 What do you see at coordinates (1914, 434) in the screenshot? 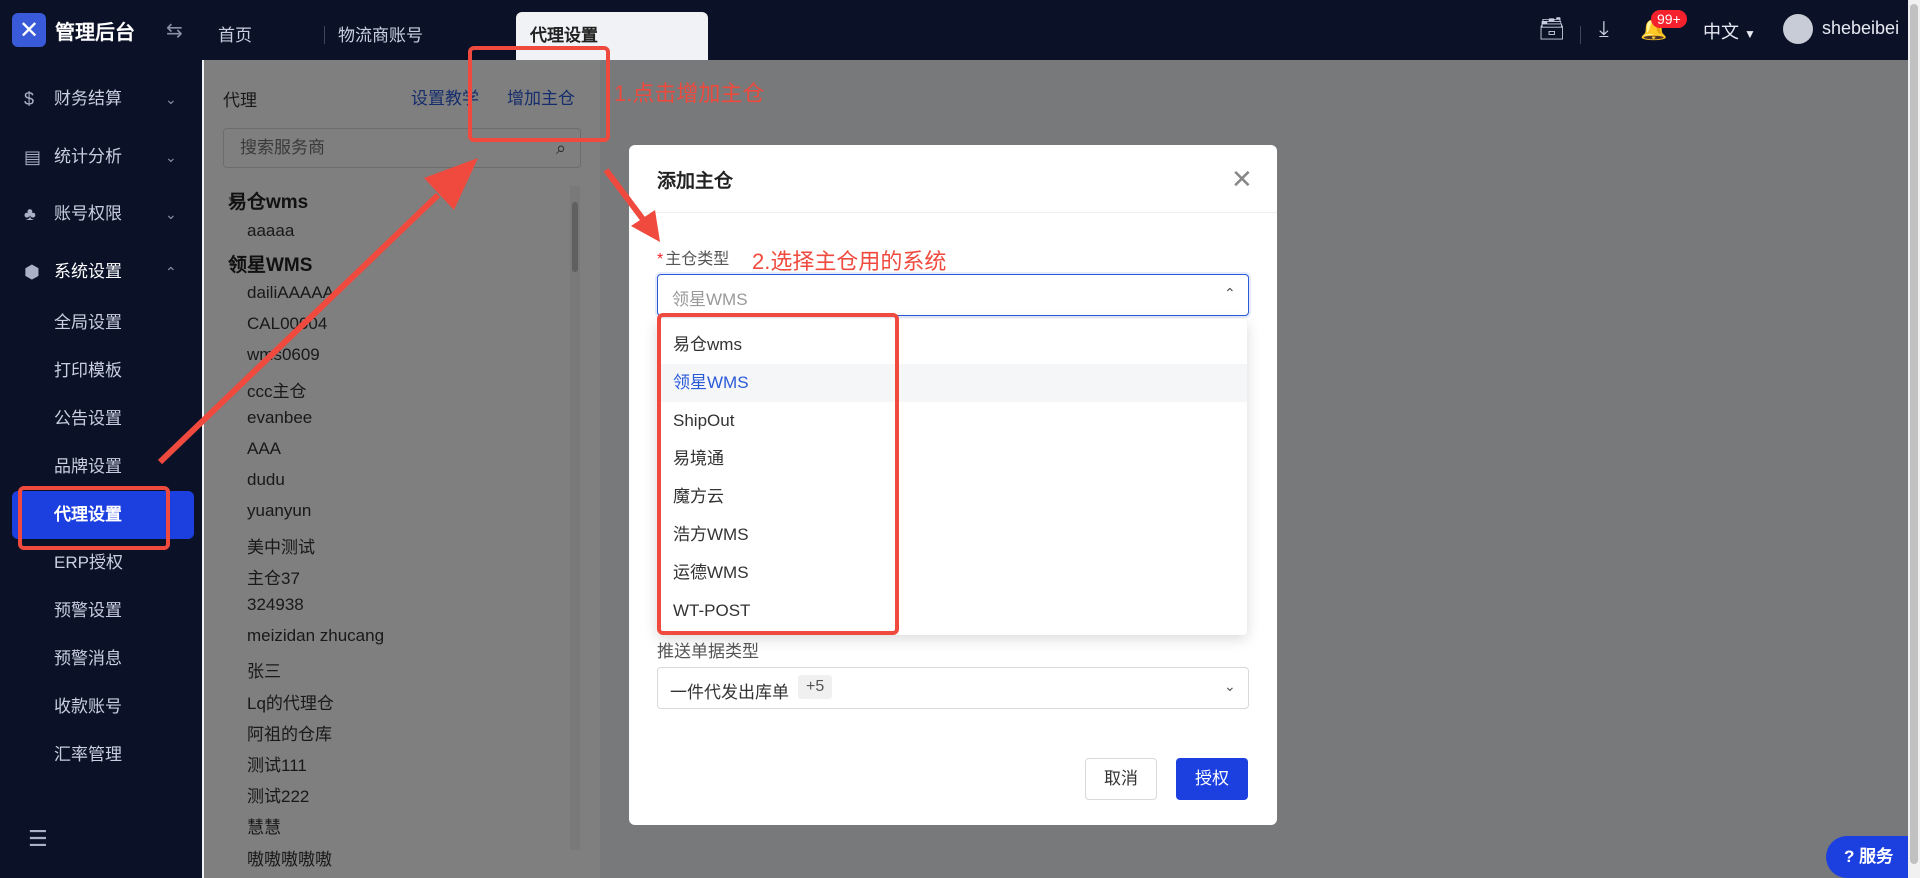
I see `window-scrollbar-thumb` at bounding box center [1914, 434].